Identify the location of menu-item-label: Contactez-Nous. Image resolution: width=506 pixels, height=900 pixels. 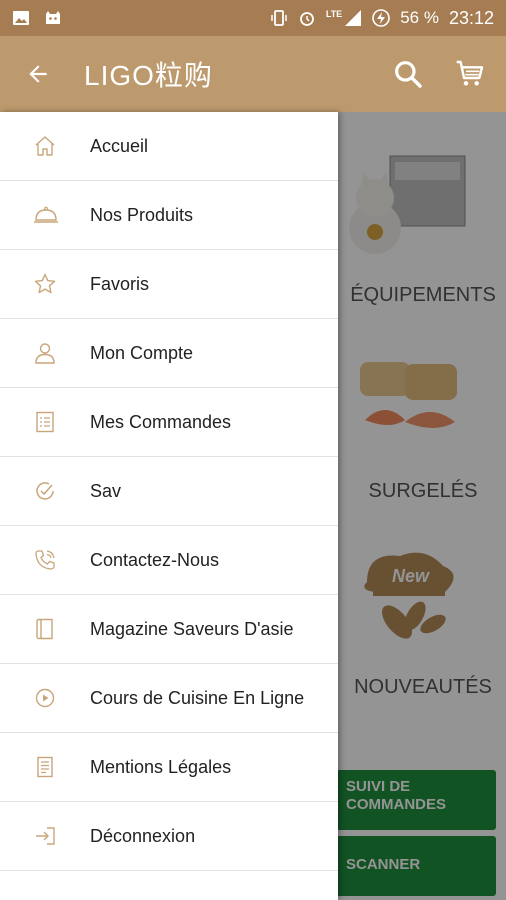
(155, 559).